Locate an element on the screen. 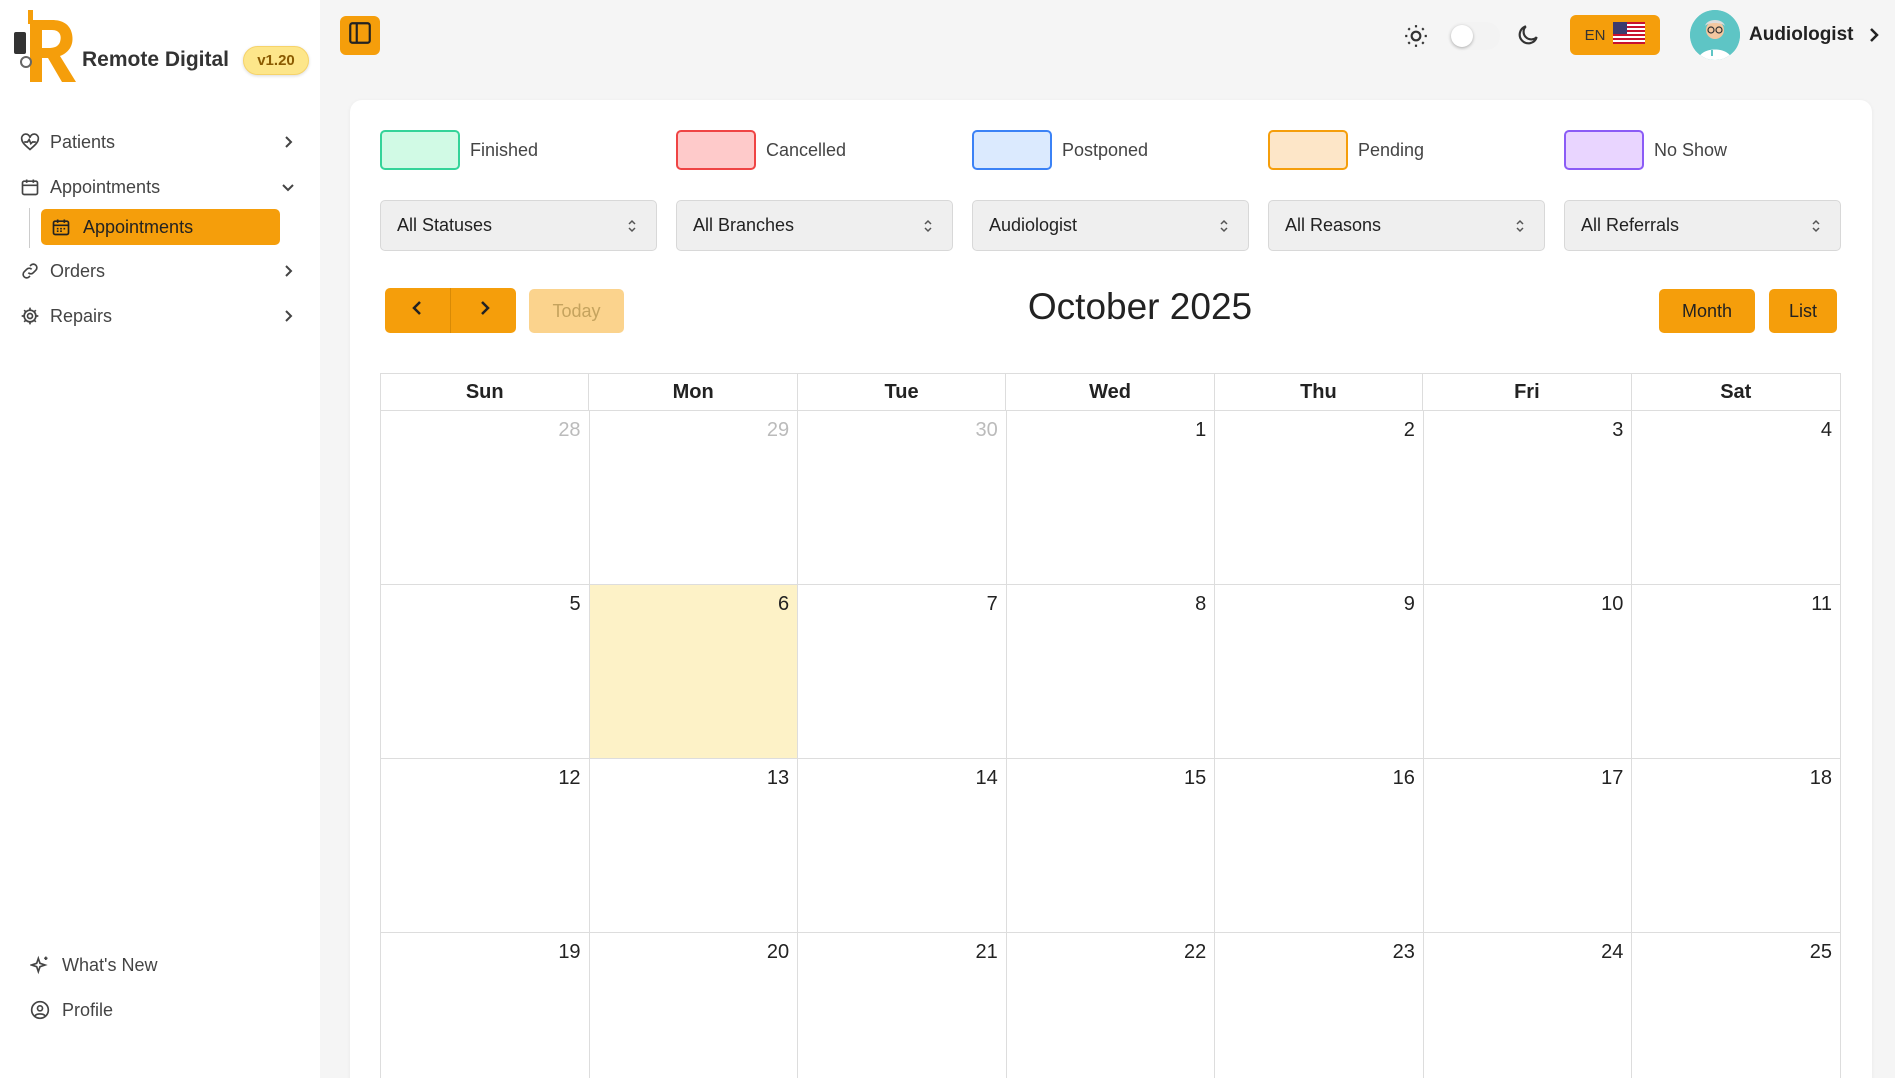 The height and width of the screenshot is (1078, 1895). version-badge: v1.20 is located at coordinates (276, 60).